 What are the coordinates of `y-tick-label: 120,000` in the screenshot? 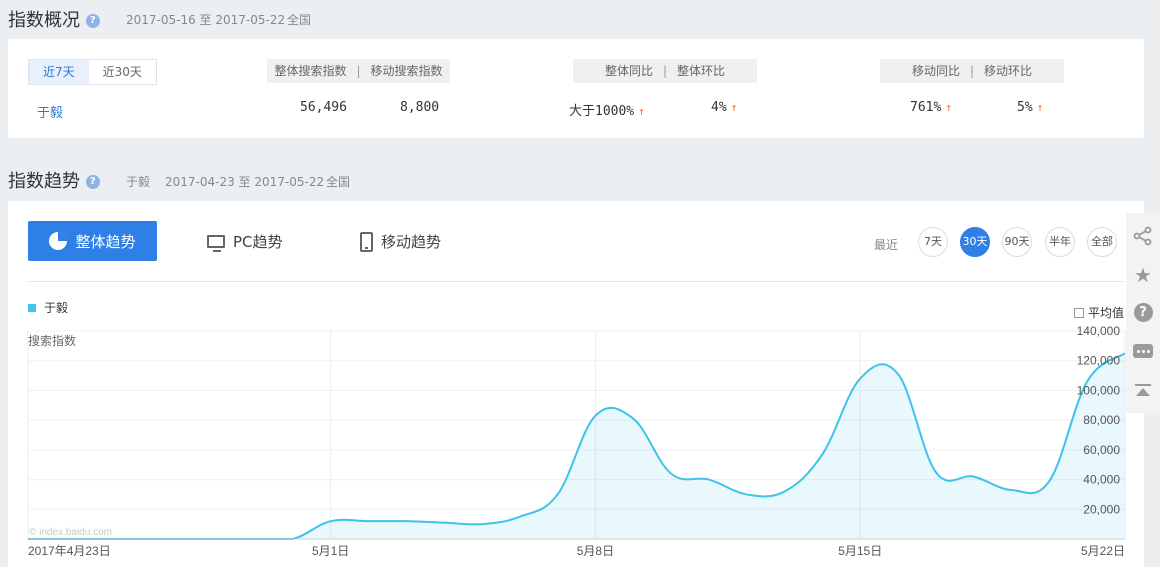 It's located at (1099, 361).